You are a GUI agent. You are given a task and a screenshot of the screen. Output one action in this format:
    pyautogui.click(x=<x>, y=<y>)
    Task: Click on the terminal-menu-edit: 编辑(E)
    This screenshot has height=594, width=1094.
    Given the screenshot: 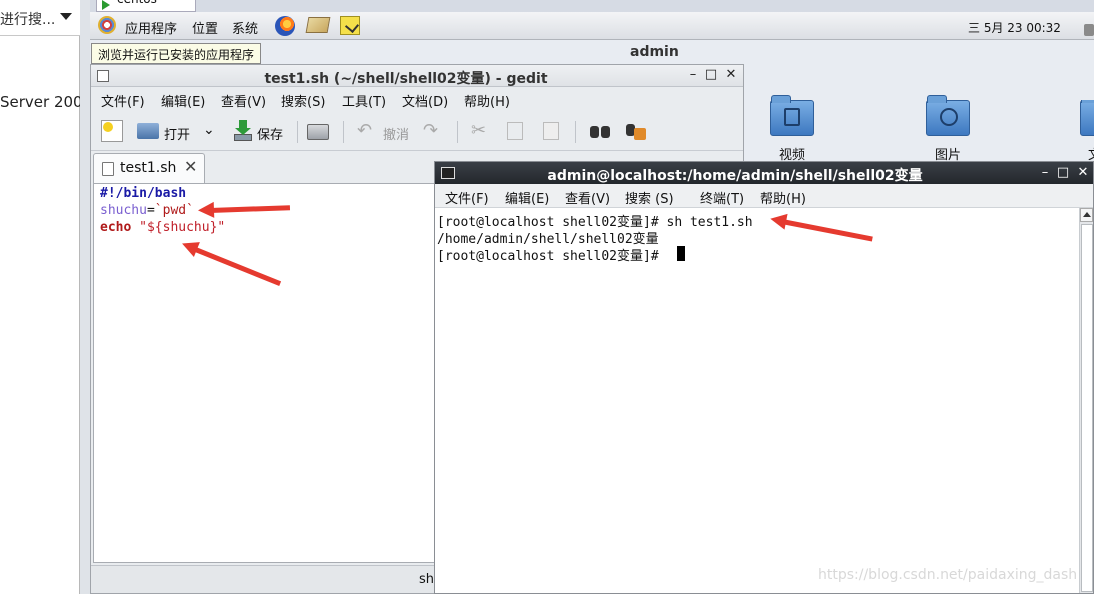 What is the action you would take?
    pyautogui.click(x=527, y=197)
    